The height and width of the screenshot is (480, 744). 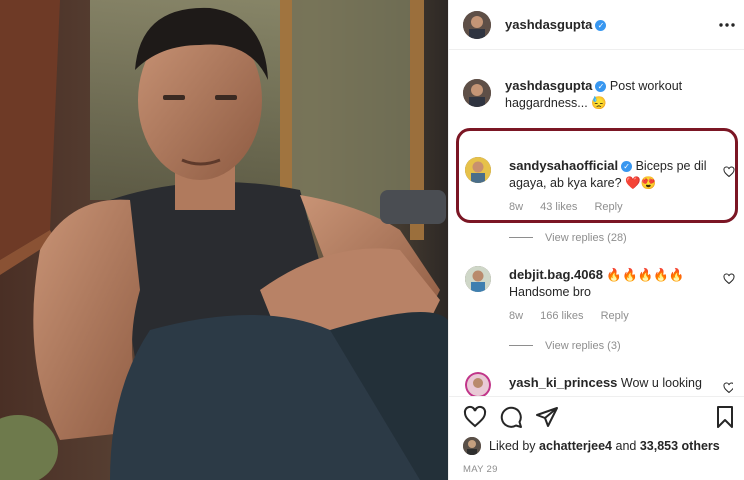 I want to click on reply-button: Reply, so click(x=615, y=316).